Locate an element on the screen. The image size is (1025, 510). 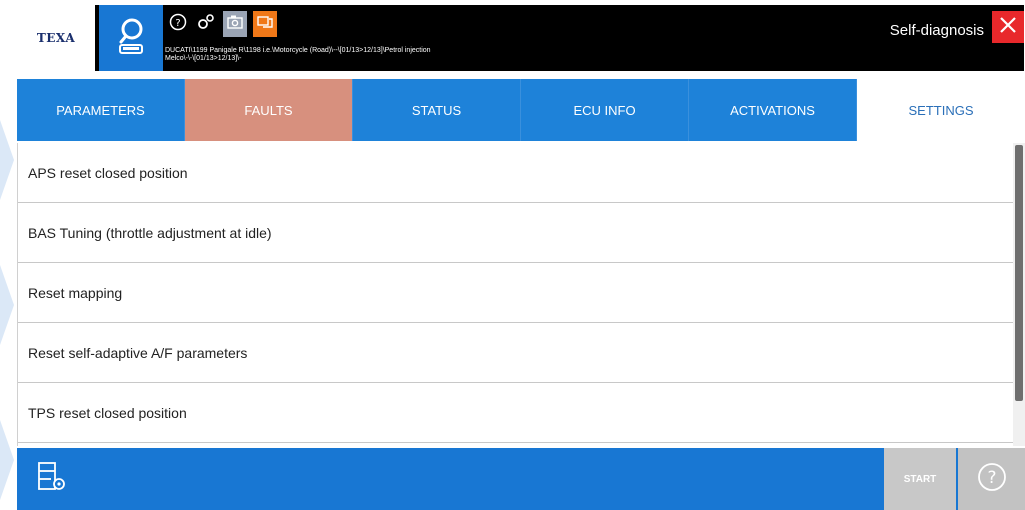
tab-status: STATUS is located at coordinates (437, 110).